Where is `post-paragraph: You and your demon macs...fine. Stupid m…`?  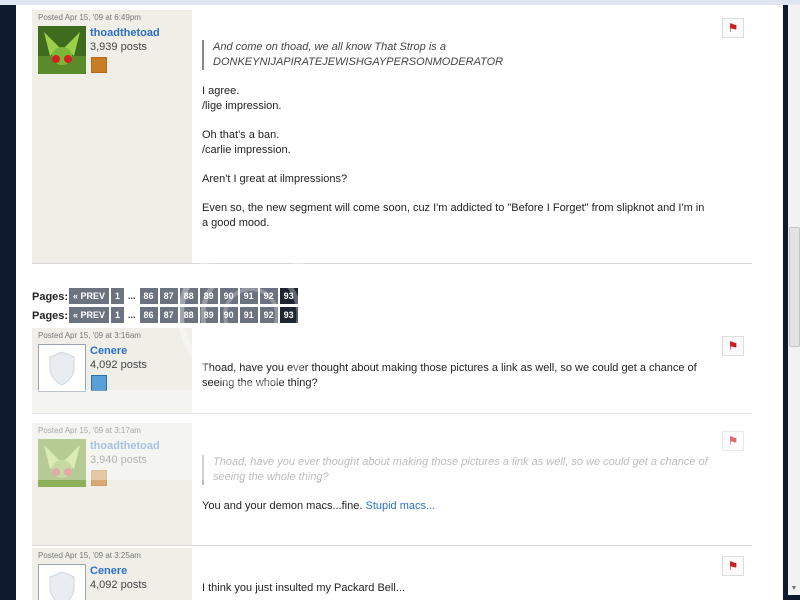 post-paragraph: You and your demon macs...fine. Stupid m… is located at coordinates (457, 506).